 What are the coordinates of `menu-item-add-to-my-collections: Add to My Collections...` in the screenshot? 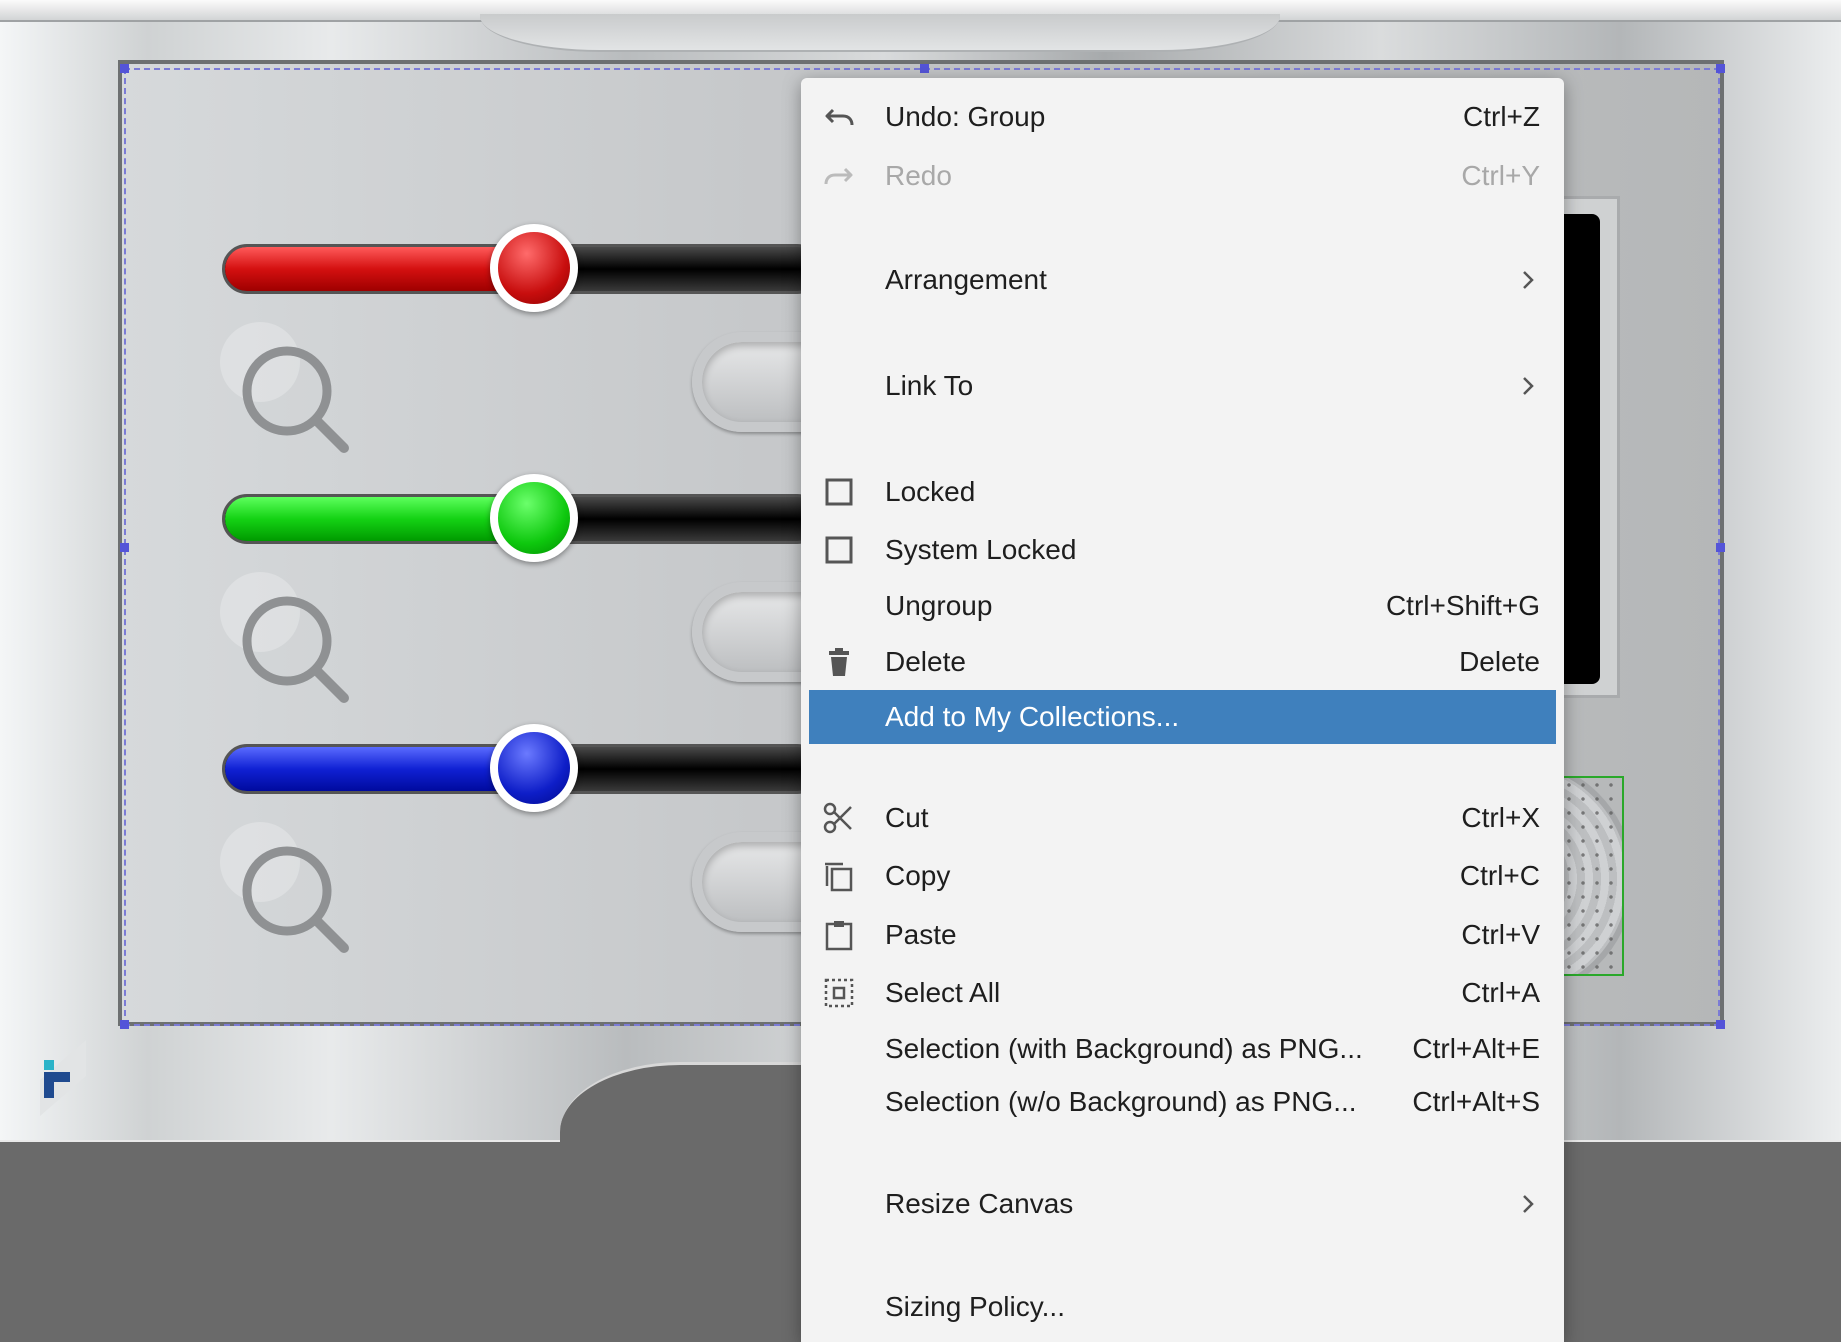 It's located at (1182, 717).